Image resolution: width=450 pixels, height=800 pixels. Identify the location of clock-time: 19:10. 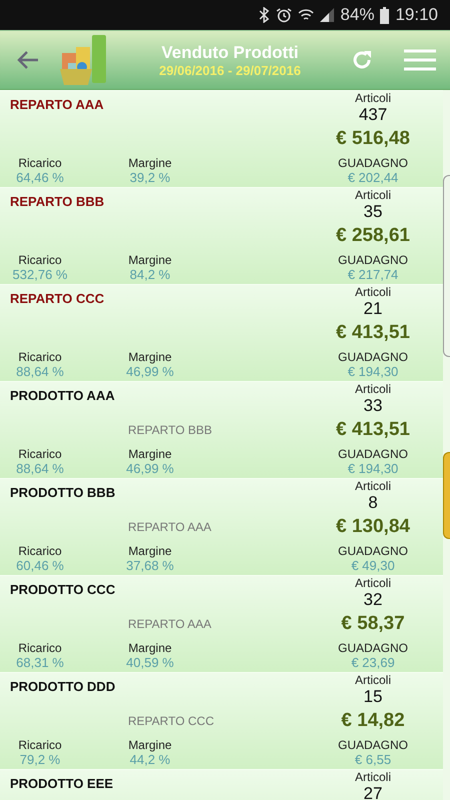
(416, 15).